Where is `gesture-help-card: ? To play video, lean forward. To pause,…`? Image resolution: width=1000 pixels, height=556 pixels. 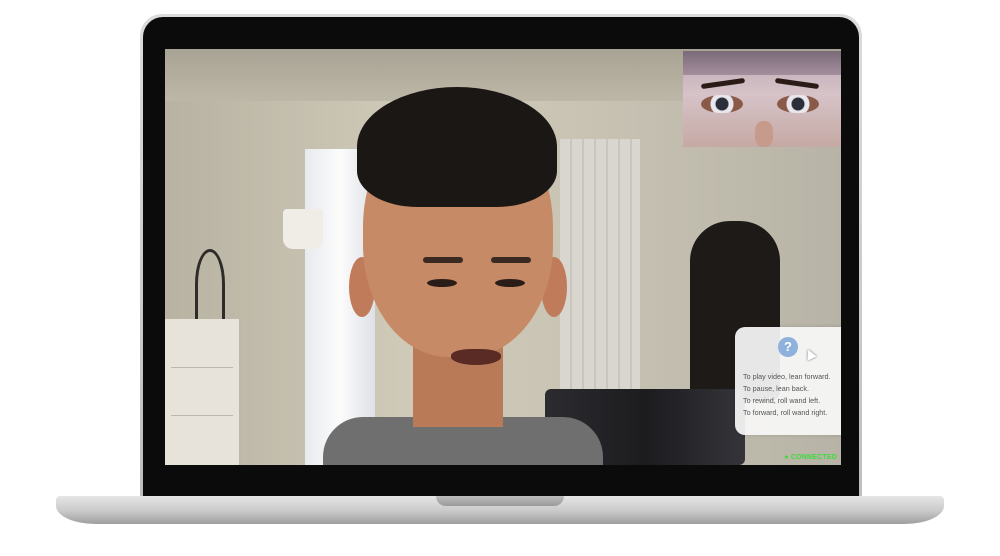
gesture-help-card: ? To play video, lean forward. To pause,… is located at coordinates (788, 381).